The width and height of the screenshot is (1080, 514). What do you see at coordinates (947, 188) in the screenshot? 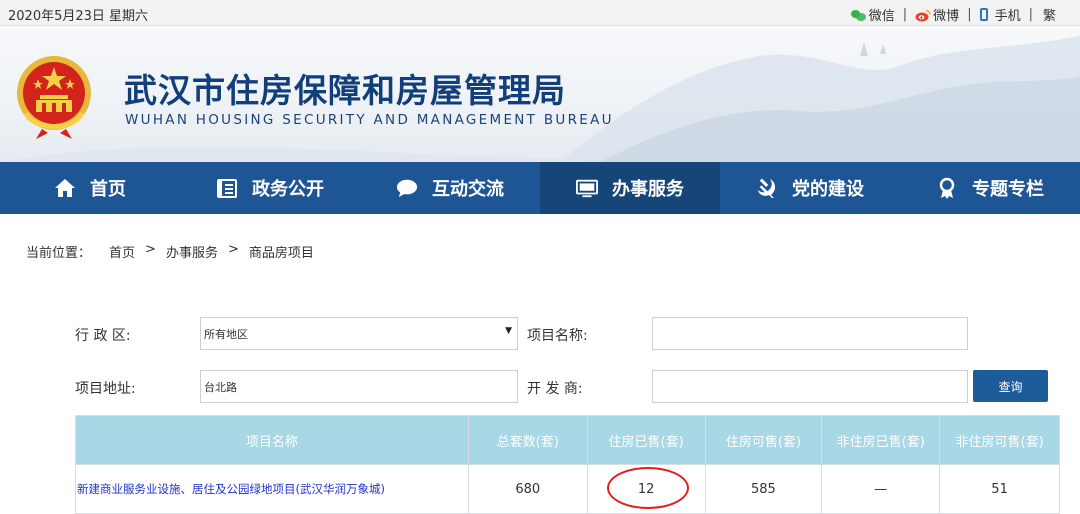
I see `award-ribbon-icon` at bounding box center [947, 188].